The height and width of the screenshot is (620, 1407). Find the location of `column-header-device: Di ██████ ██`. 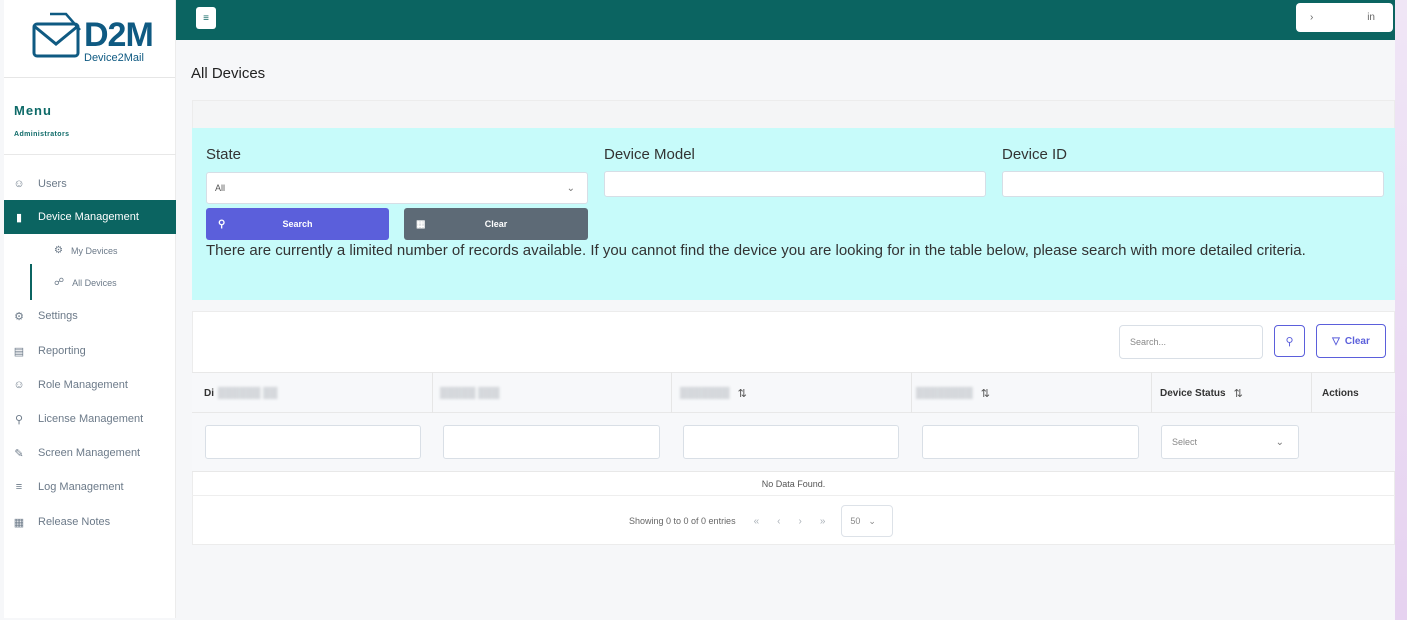

column-header-device: Di ██████ ██ is located at coordinates (240, 393).